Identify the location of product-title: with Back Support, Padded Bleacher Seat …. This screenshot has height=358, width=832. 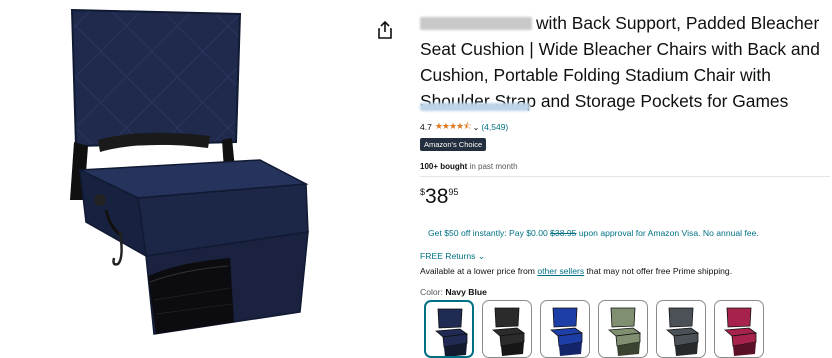
(625, 62).